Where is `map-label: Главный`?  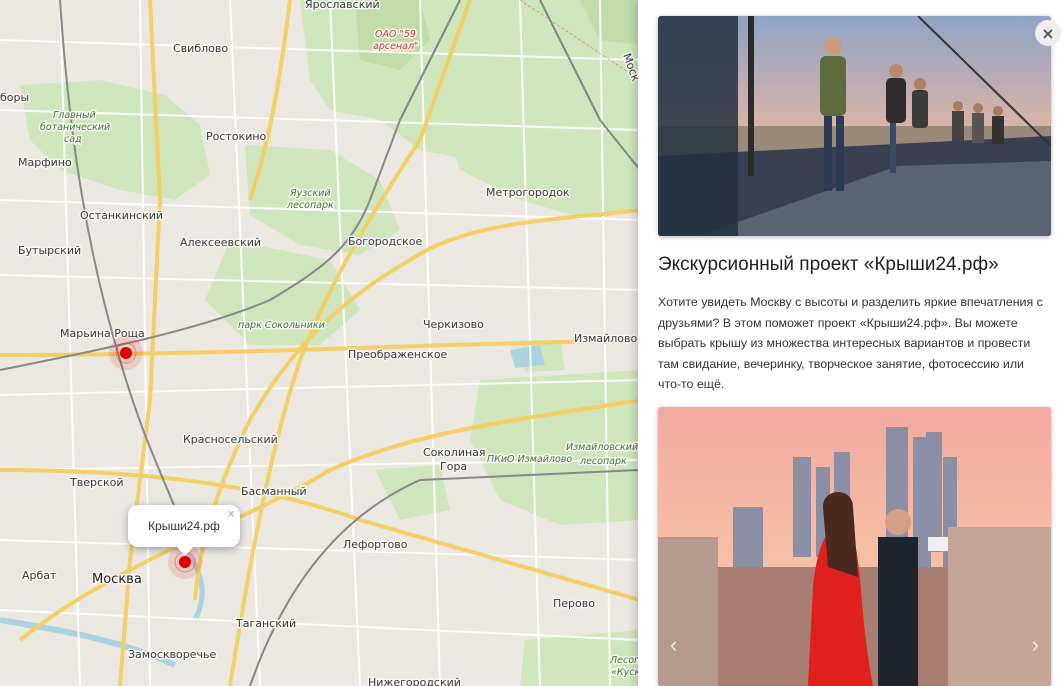 map-label: Главный is located at coordinates (74, 115).